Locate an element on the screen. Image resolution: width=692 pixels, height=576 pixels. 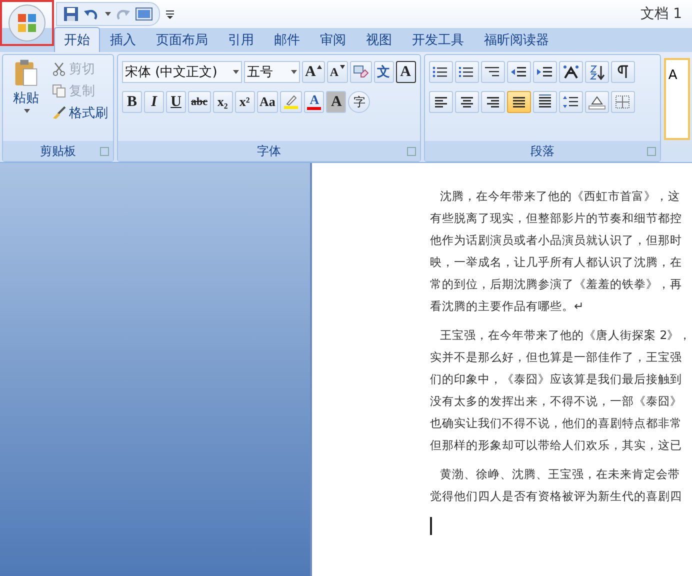
text-line: 也确实让我们不得不说，他们的喜剧特点都非常 is located at coordinates (556, 423).